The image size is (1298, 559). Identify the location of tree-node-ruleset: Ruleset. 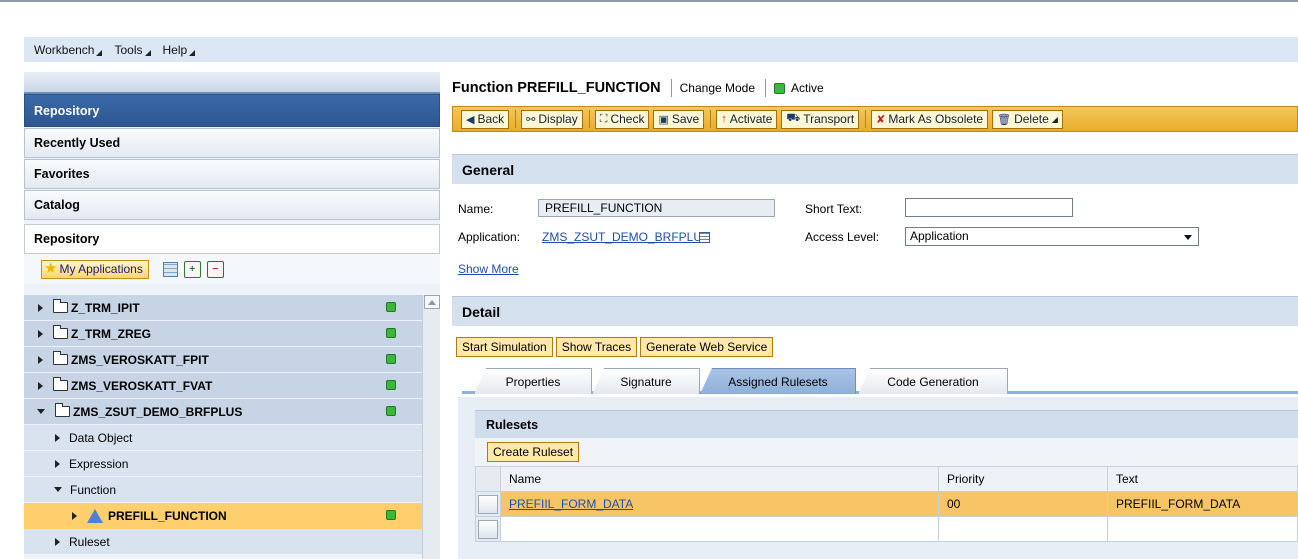
(223, 542).